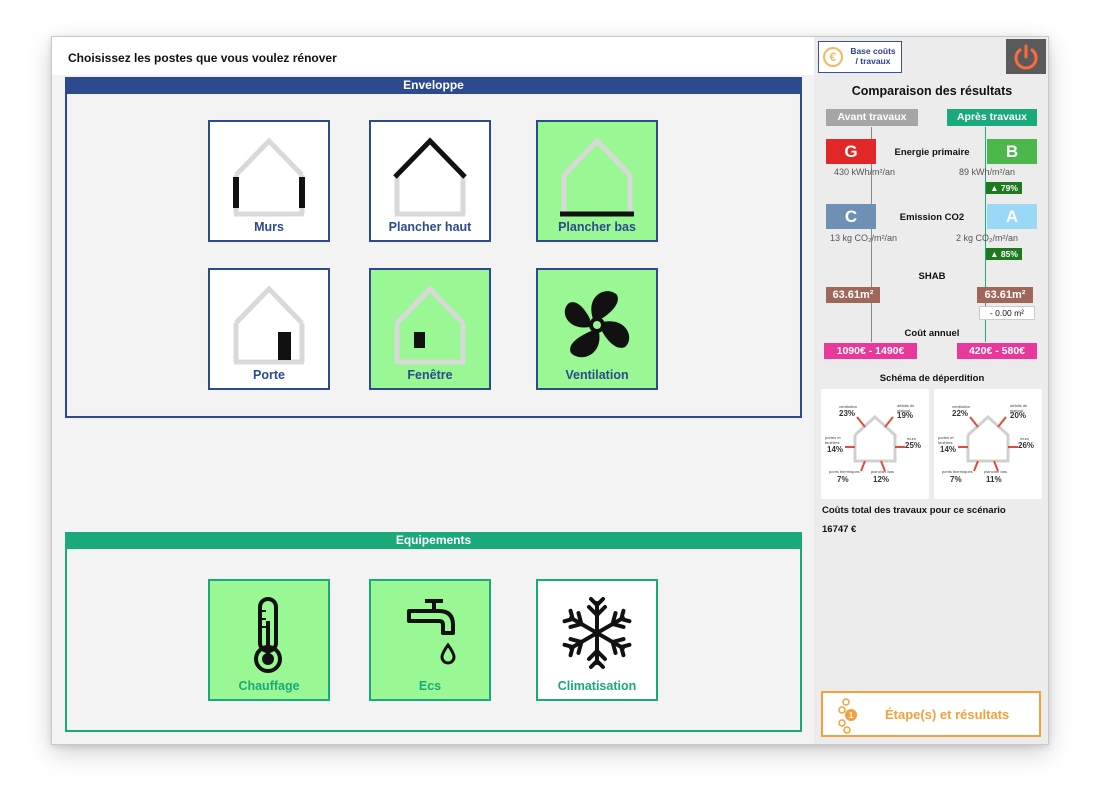  I want to click on steps-results-button: 1 Étape(s) et résultats, so click(931, 714).